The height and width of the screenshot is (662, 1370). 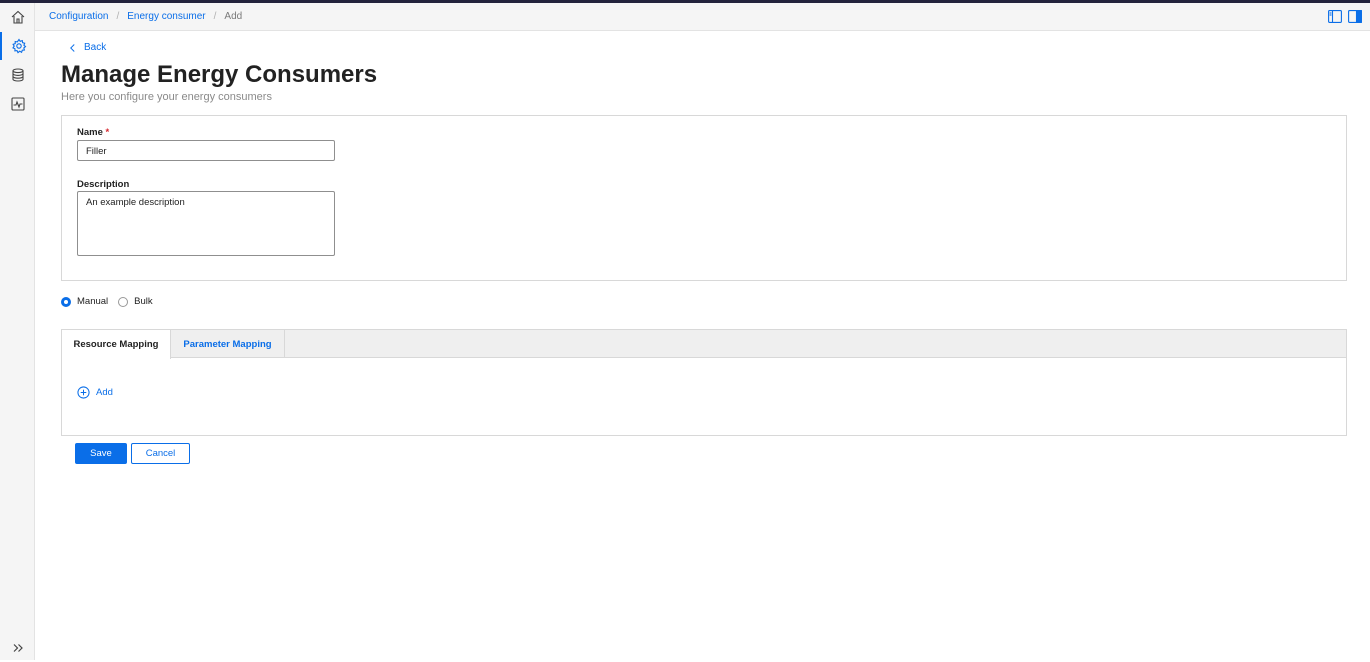 I want to click on name-label: Name *, so click(x=93, y=132).